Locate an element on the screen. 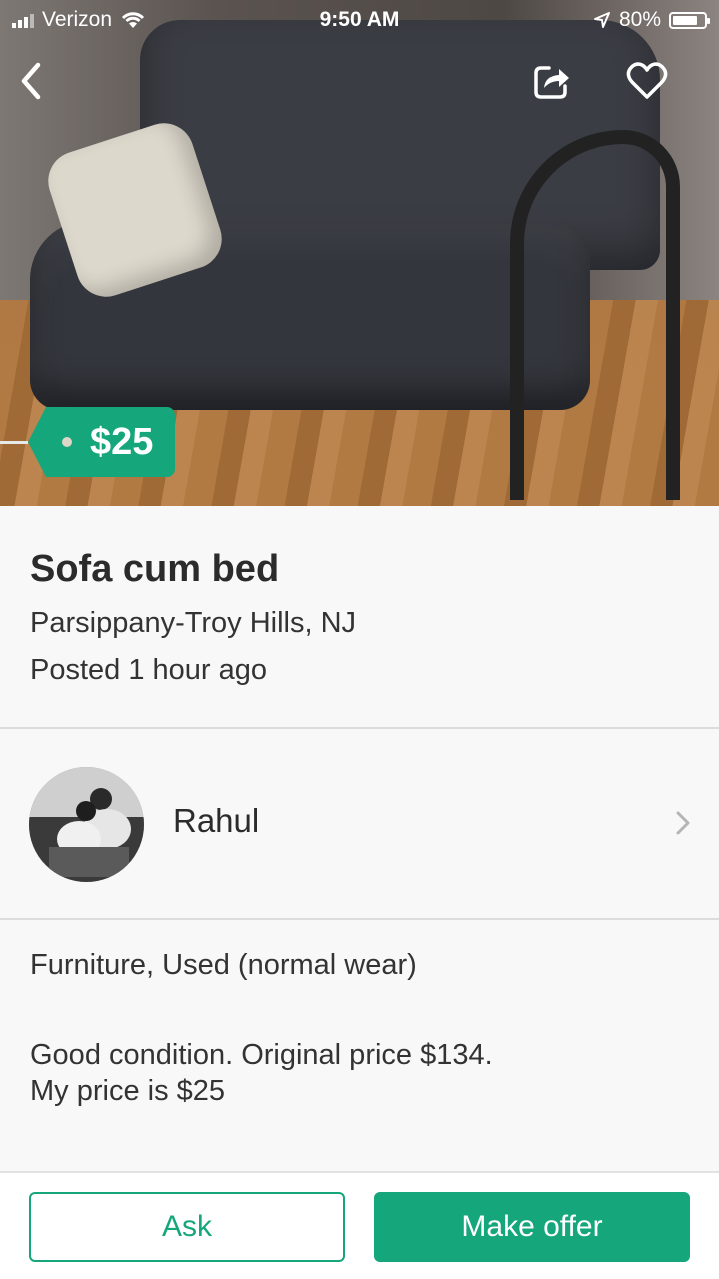 Image resolution: width=719 pixels, height=1279 pixels. make-offer-button: Make offer is located at coordinates (532, 1227).